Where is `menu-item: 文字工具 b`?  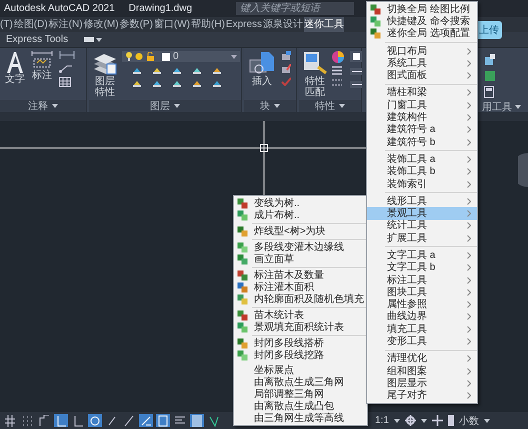
menu-item: 文字工具 b is located at coordinates (422, 268).